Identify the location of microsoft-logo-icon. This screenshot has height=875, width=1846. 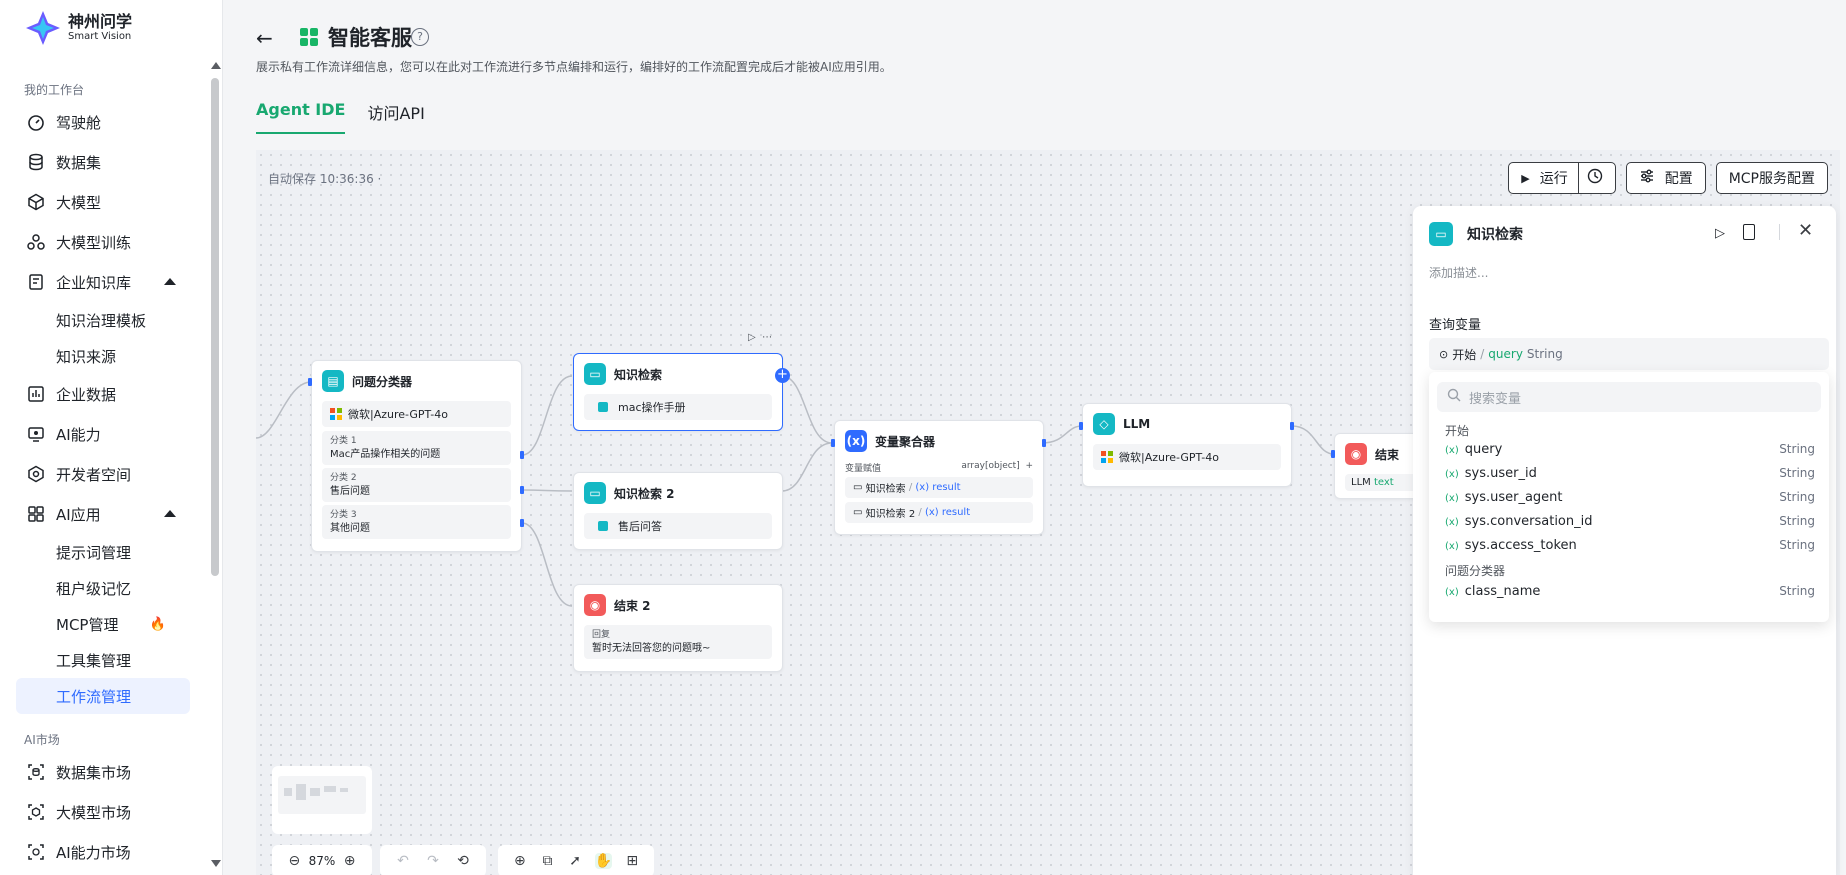
(1107, 457).